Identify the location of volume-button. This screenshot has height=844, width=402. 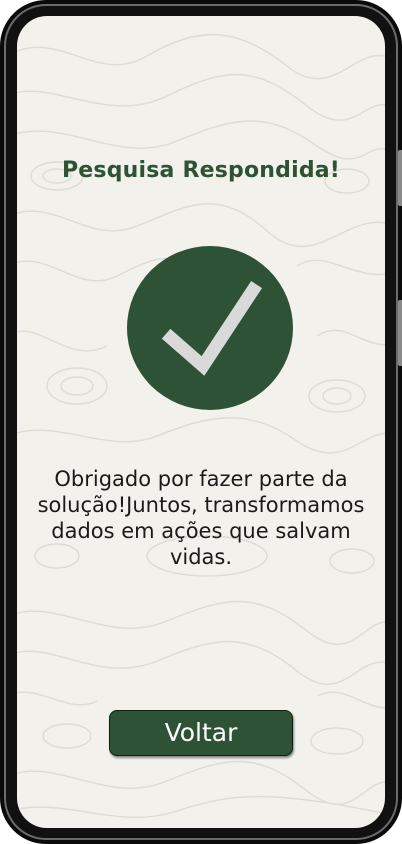
(400, 178).